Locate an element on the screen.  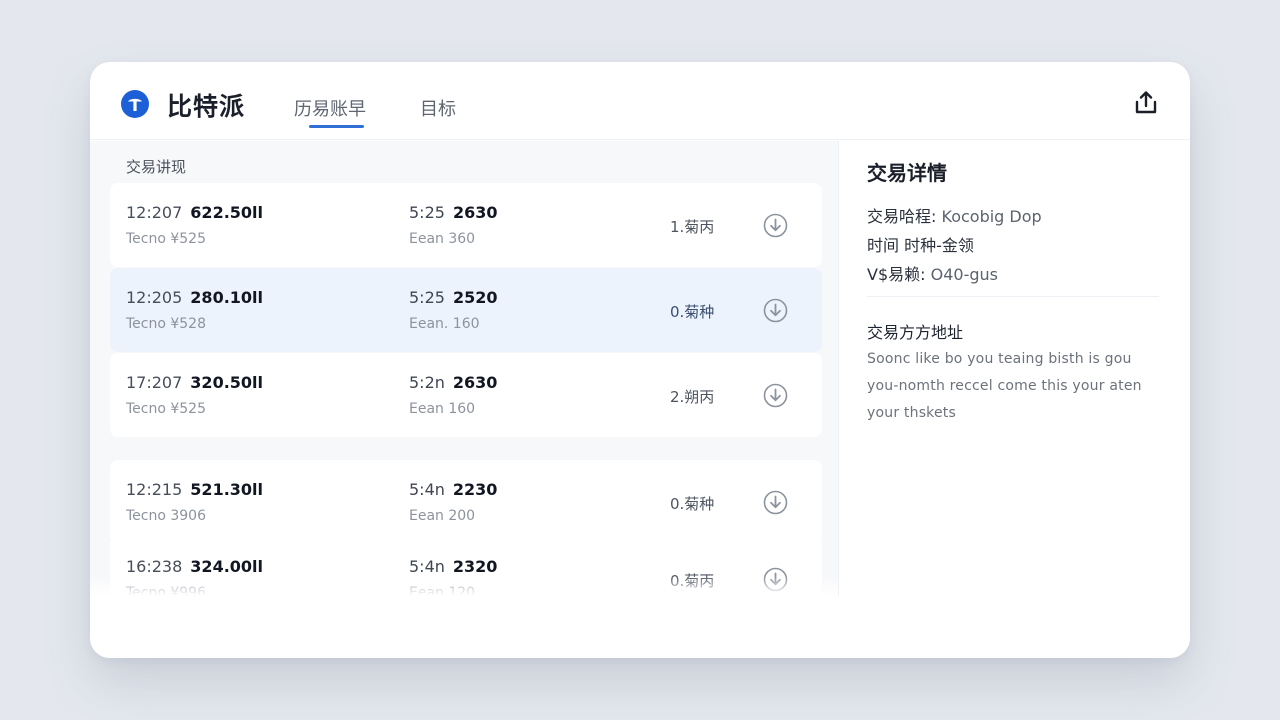
row-status: 2.朔丙 is located at coordinates (692, 397).